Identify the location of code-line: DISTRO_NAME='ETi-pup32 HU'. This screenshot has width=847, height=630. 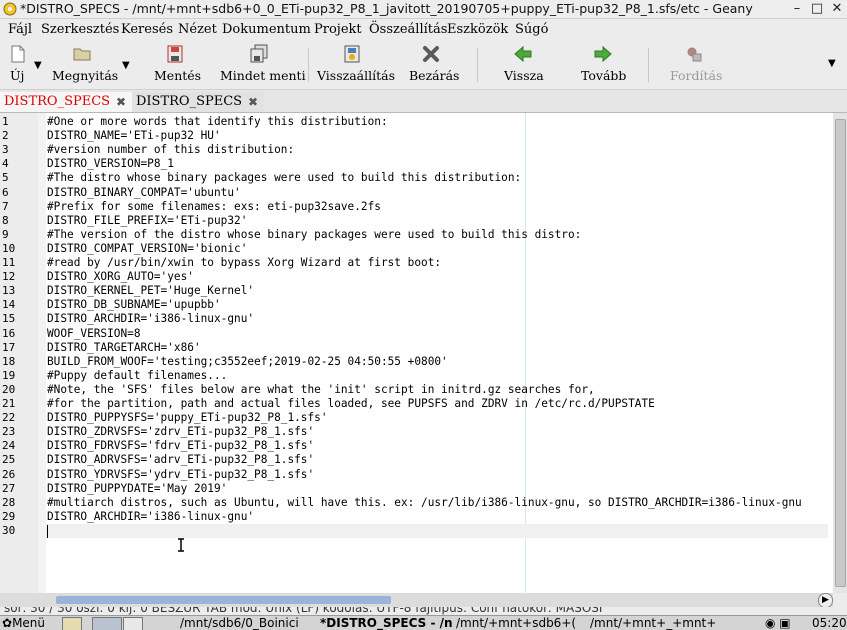
(134, 136).